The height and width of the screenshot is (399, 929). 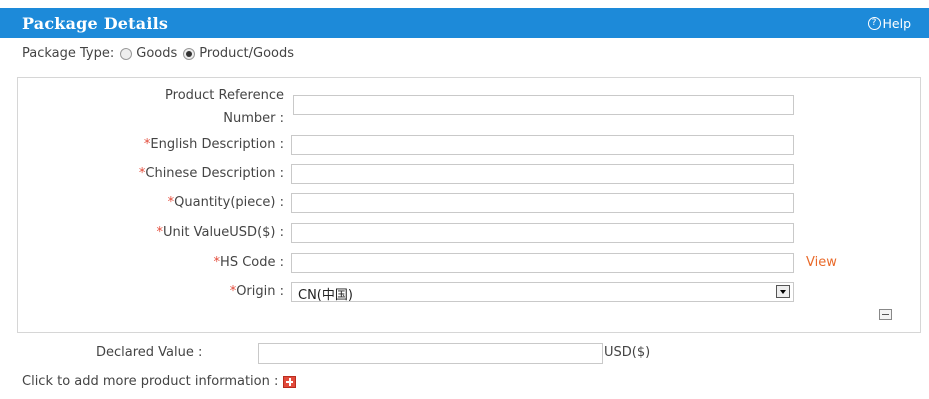 What do you see at coordinates (325, 295) in the screenshot?
I see `origin-selected-value: CN(中国)` at bounding box center [325, 295].